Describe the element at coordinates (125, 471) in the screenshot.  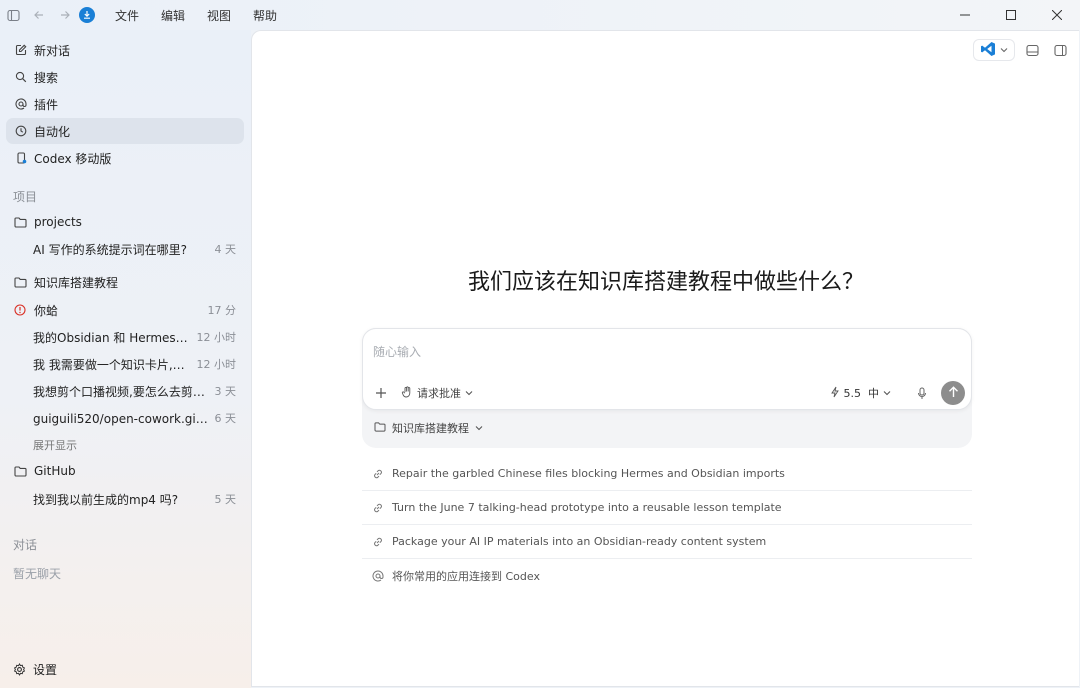
I see `project-folder: GitHub` at that location.